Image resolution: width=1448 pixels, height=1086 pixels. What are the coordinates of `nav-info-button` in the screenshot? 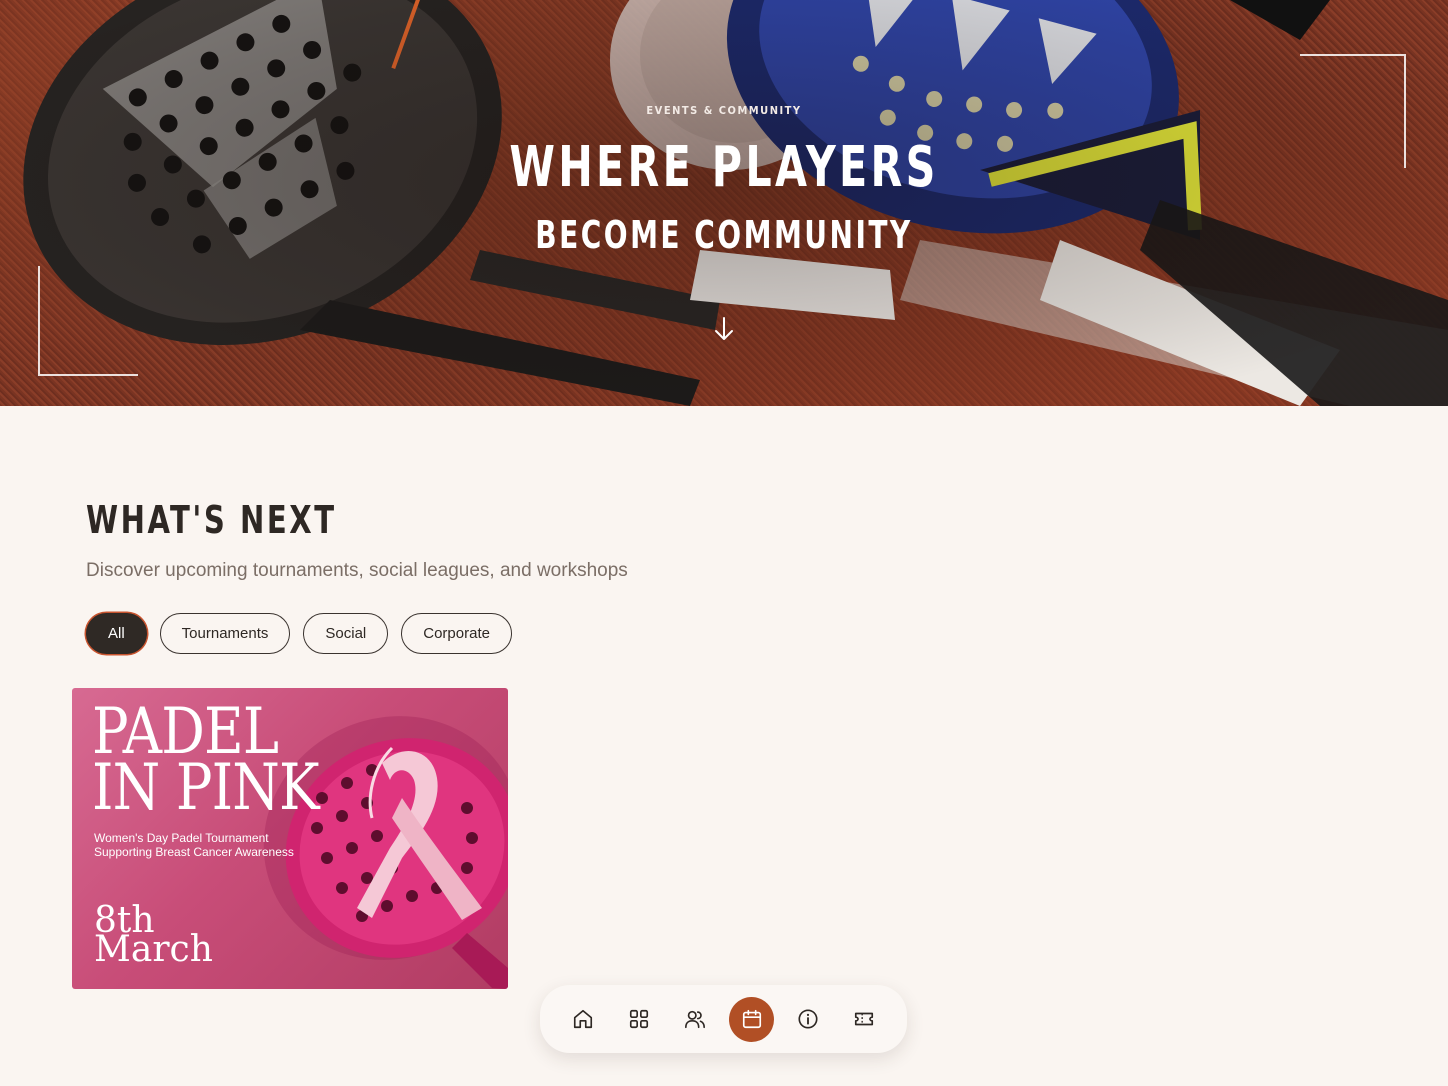 It's located at (808, 1019).